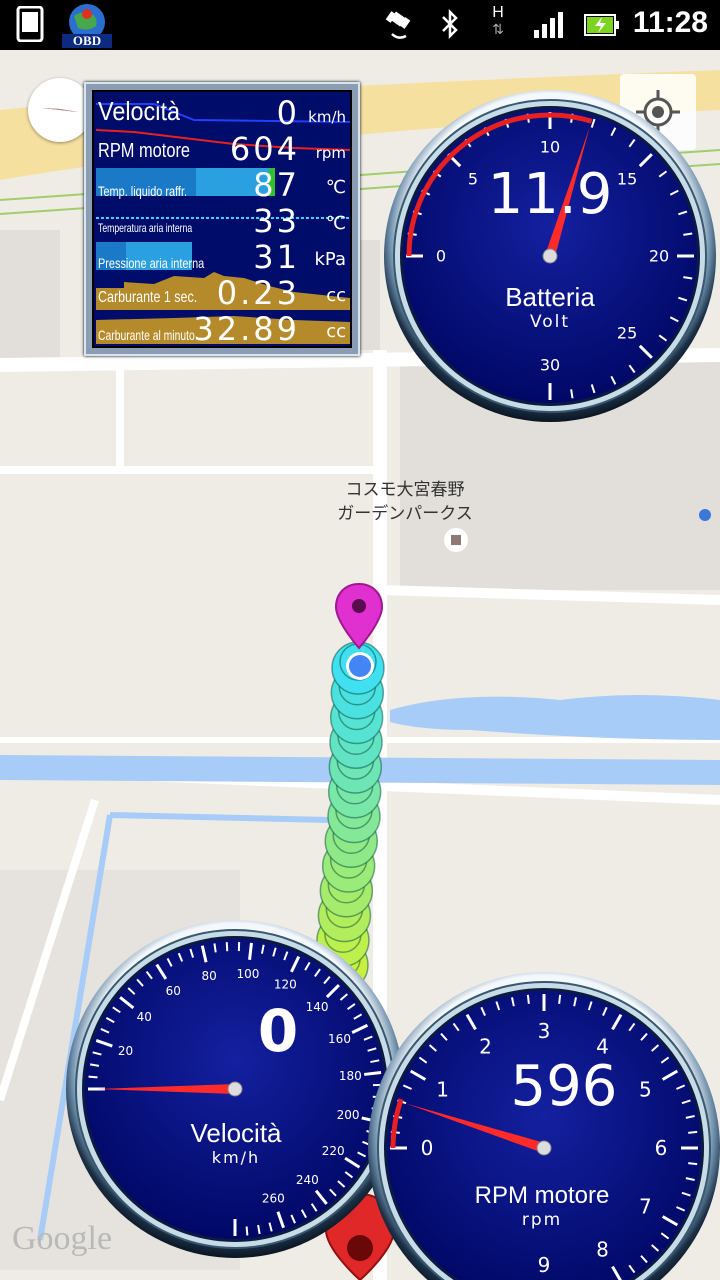 The width and height of the screenshot is (720, 1280). I want to click on info-row: Velocità 0 km/h, so click(222, 113).